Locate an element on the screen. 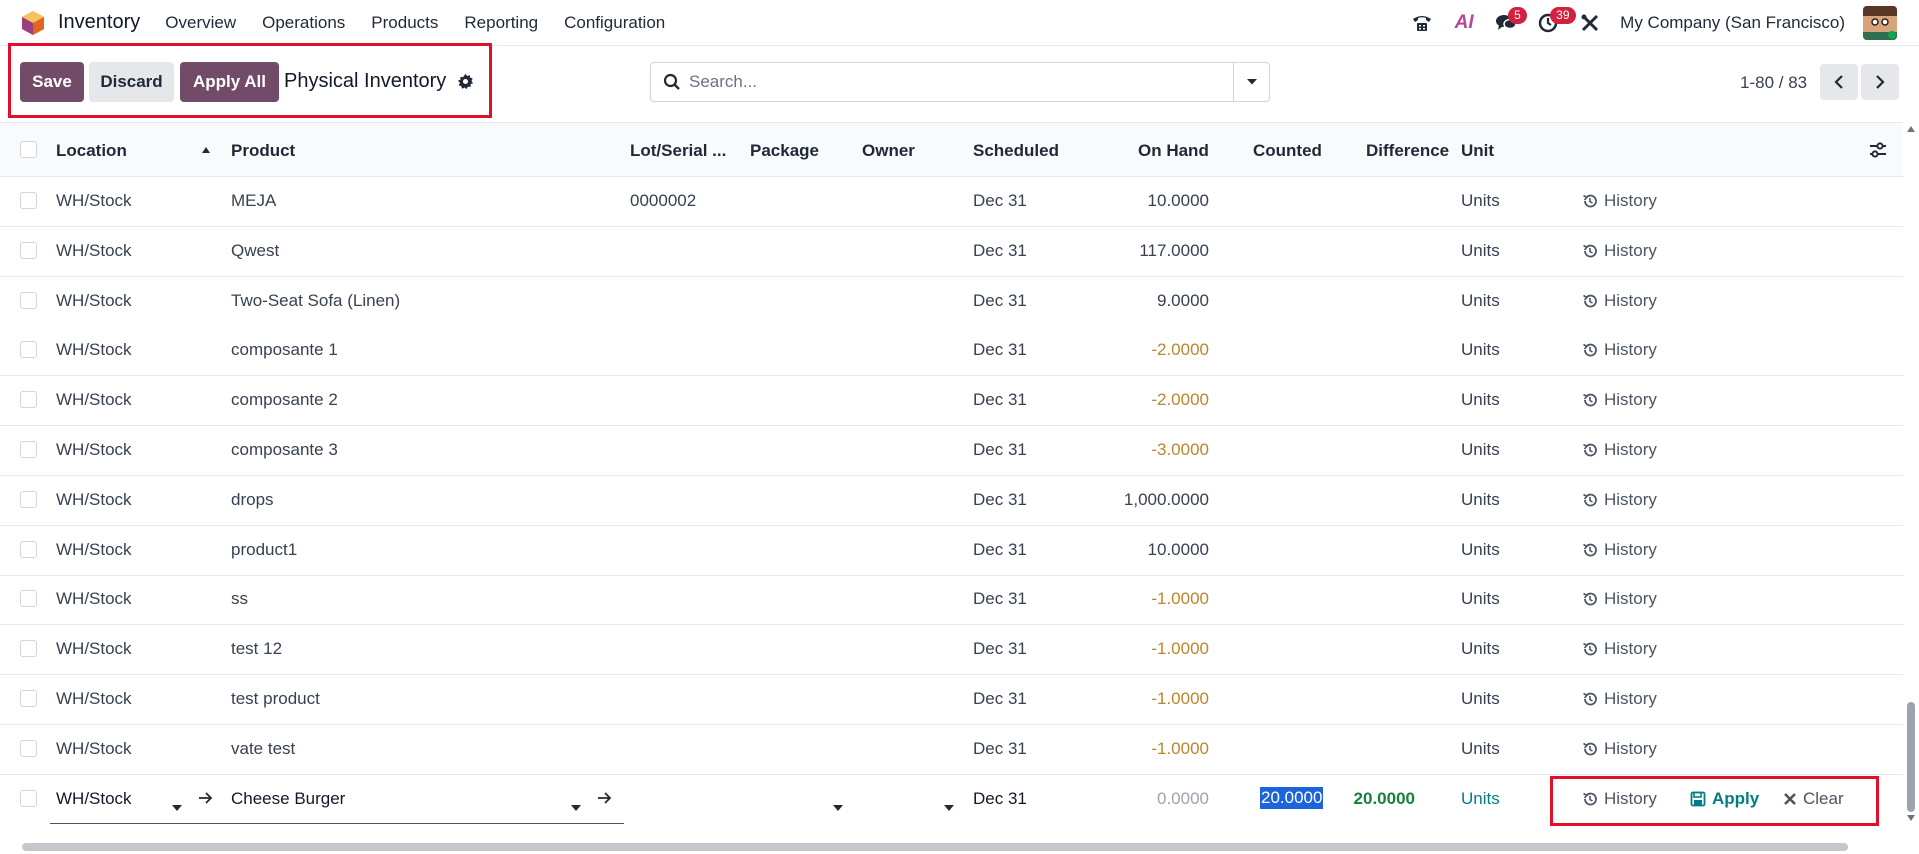  location-open-arrow-icon is located at coordinates (206, 800).